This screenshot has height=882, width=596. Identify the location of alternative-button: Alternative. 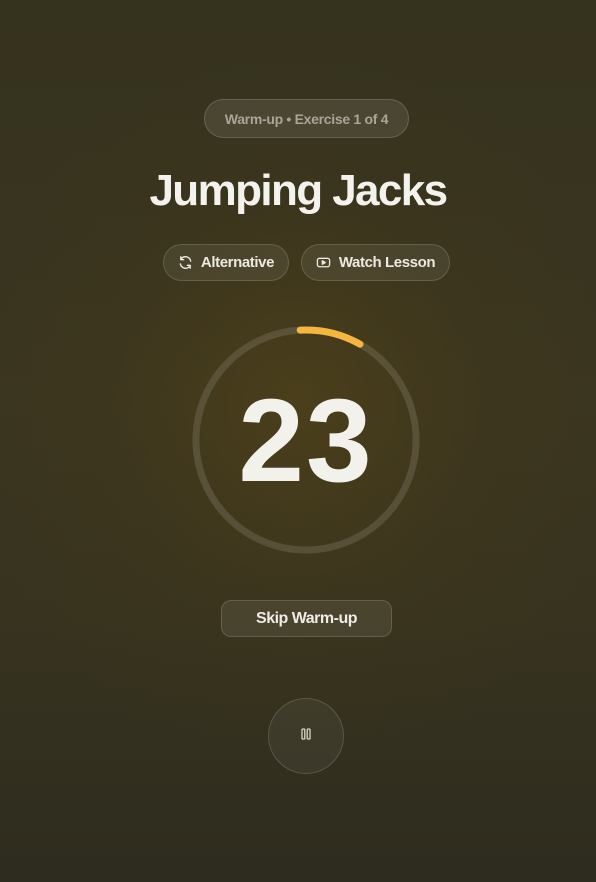
(226, 262).